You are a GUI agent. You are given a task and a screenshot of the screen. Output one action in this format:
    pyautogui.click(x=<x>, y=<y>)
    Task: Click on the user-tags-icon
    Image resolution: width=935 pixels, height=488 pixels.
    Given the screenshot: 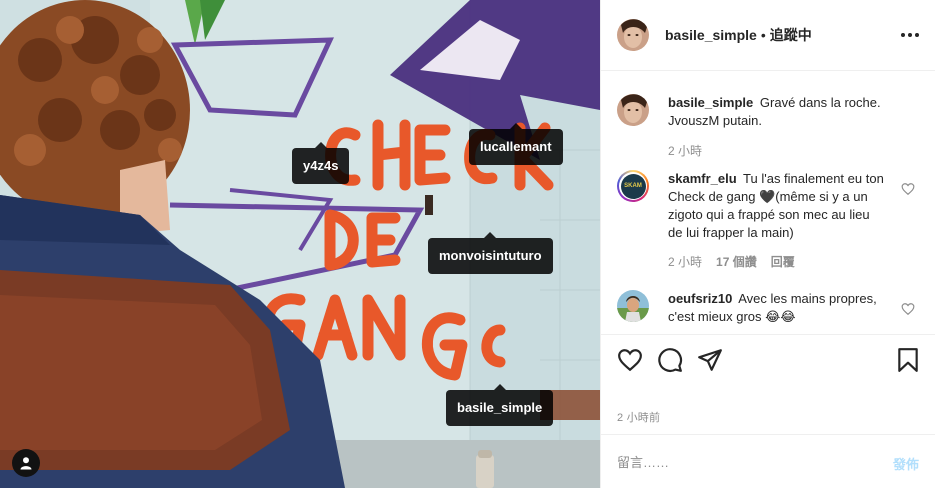 What is the action you would take?
    pyautogui.click(x=26, y=463)
    